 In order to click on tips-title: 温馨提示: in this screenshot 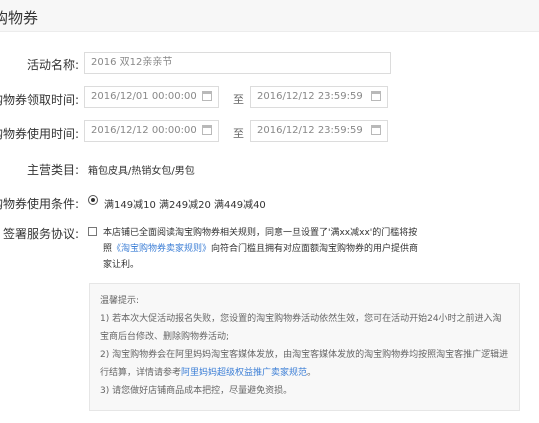, I will do `click(120, 301)`.